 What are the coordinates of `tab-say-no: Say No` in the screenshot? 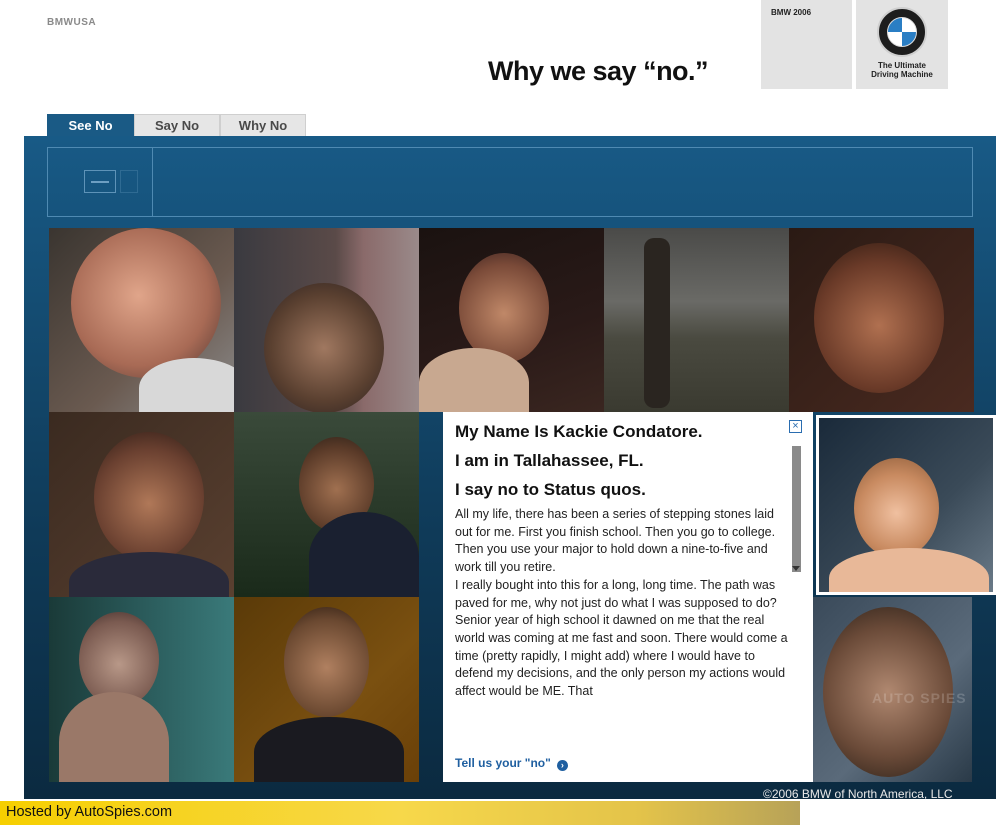 It's located at (177, 125).